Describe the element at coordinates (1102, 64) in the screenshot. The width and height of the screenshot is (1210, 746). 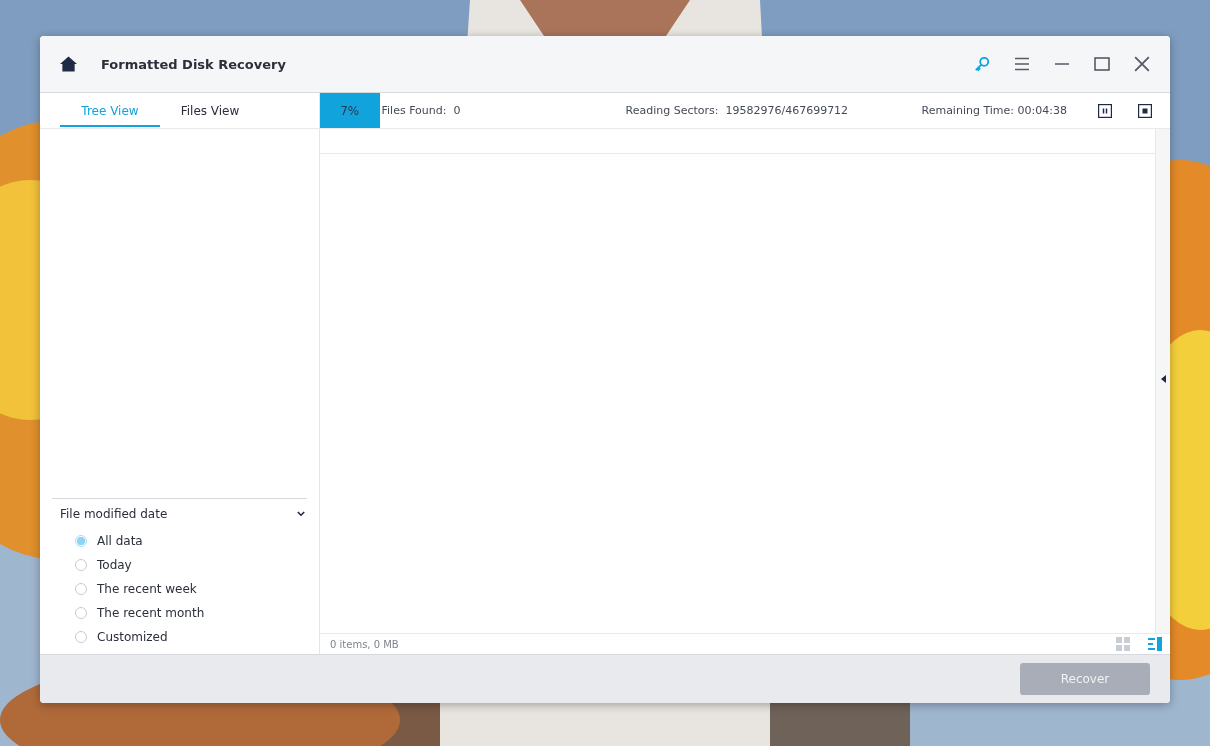
I see `maximize-icon` at that location.